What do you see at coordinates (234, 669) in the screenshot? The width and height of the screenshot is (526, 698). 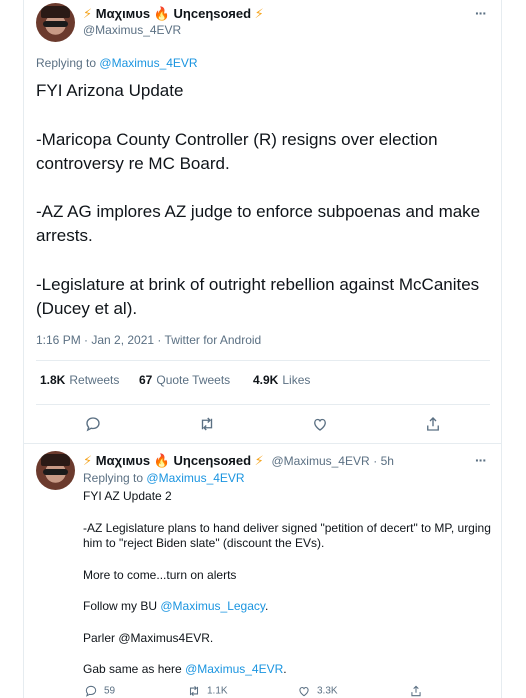 I see `gab-link: @Maximus_4EVR` at bounding box center [234, 669].